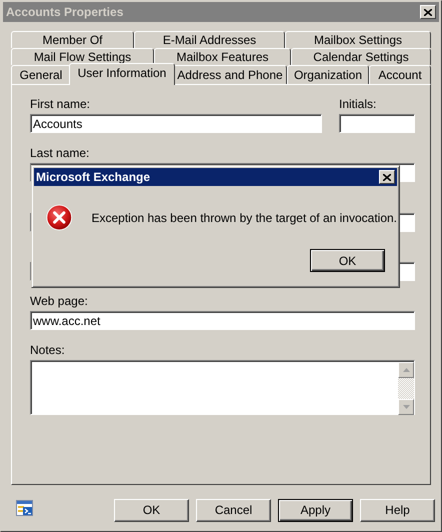 This screenshot has width=442, height=532. I want to click on apply-button: Apply, so click(315, 510).